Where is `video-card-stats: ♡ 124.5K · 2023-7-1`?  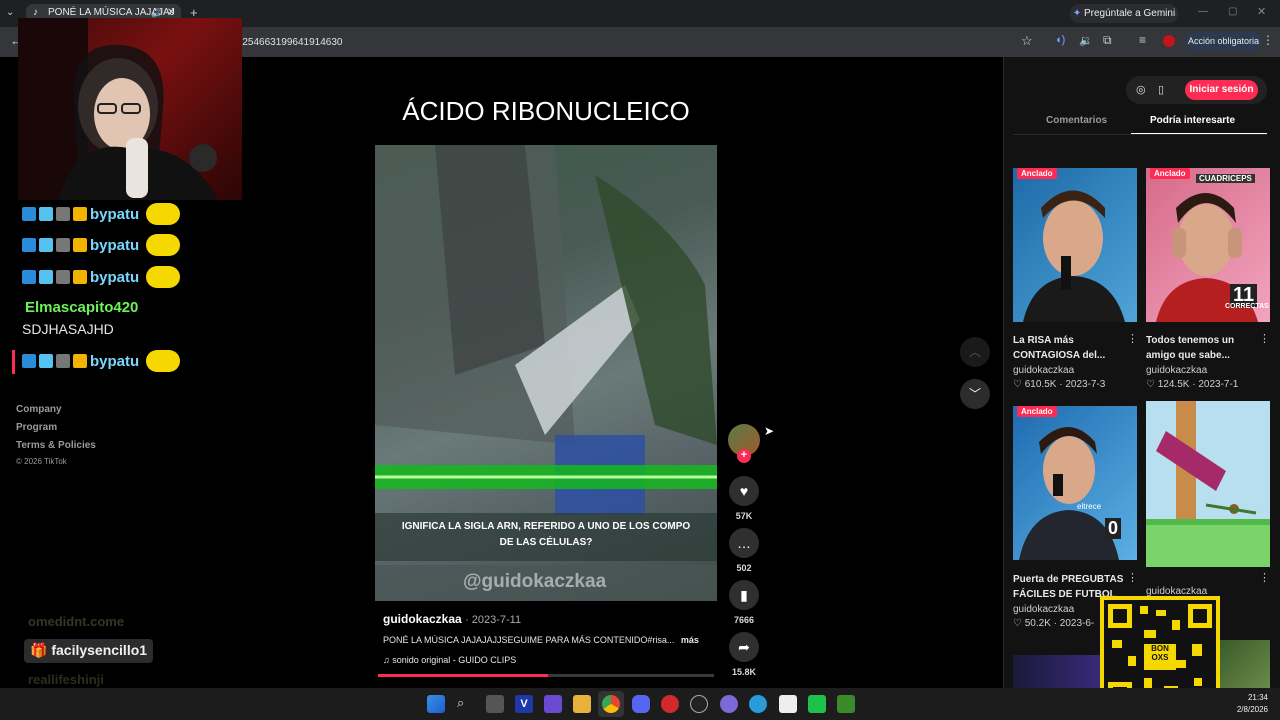 video-card-stats: ♡ 124.5K · 2023-7-1 is located at coordinates (1192, 384).